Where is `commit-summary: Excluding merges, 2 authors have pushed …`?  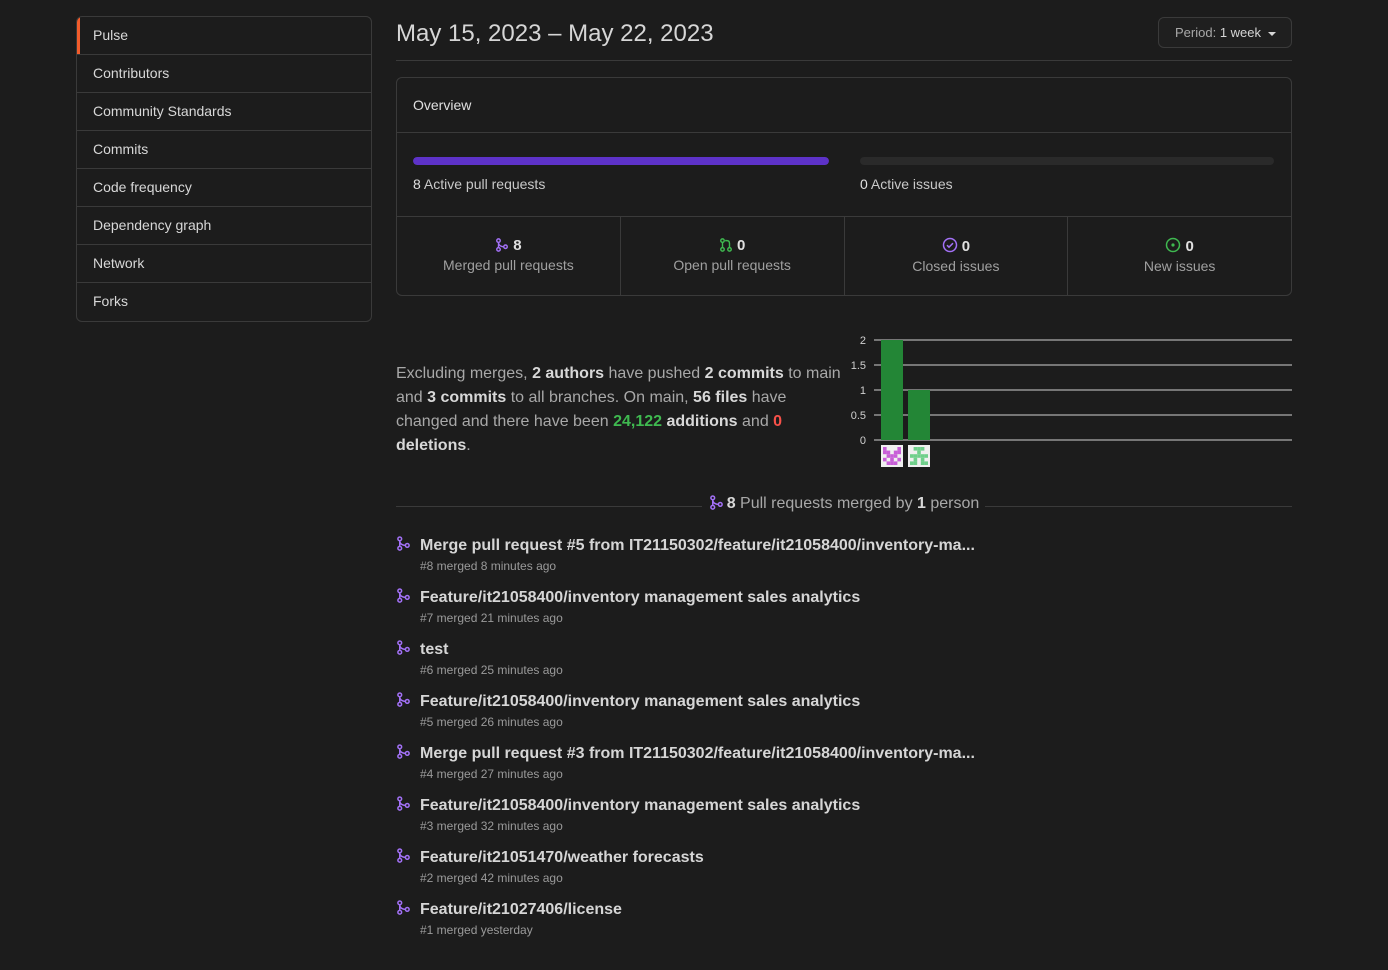
commit-summary: Excluding merges, 2 authors have pushed … is located at coordinates (621, 410).